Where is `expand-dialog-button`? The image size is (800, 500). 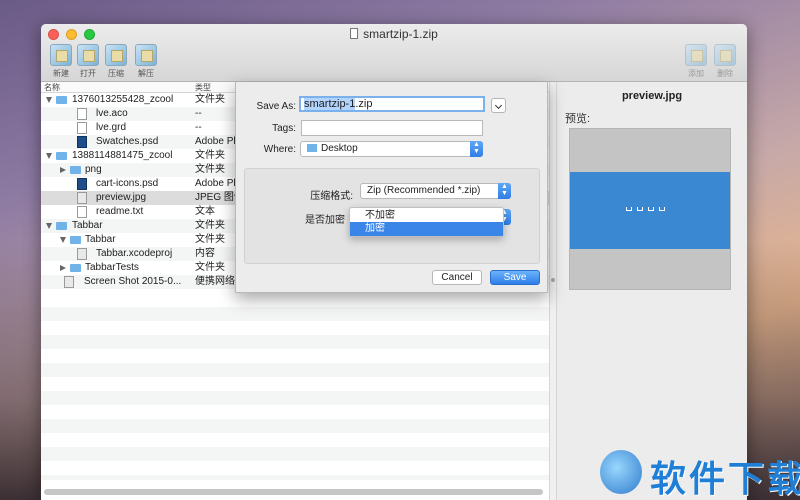 expand-dialog-button is located at coordinates (498, 105).